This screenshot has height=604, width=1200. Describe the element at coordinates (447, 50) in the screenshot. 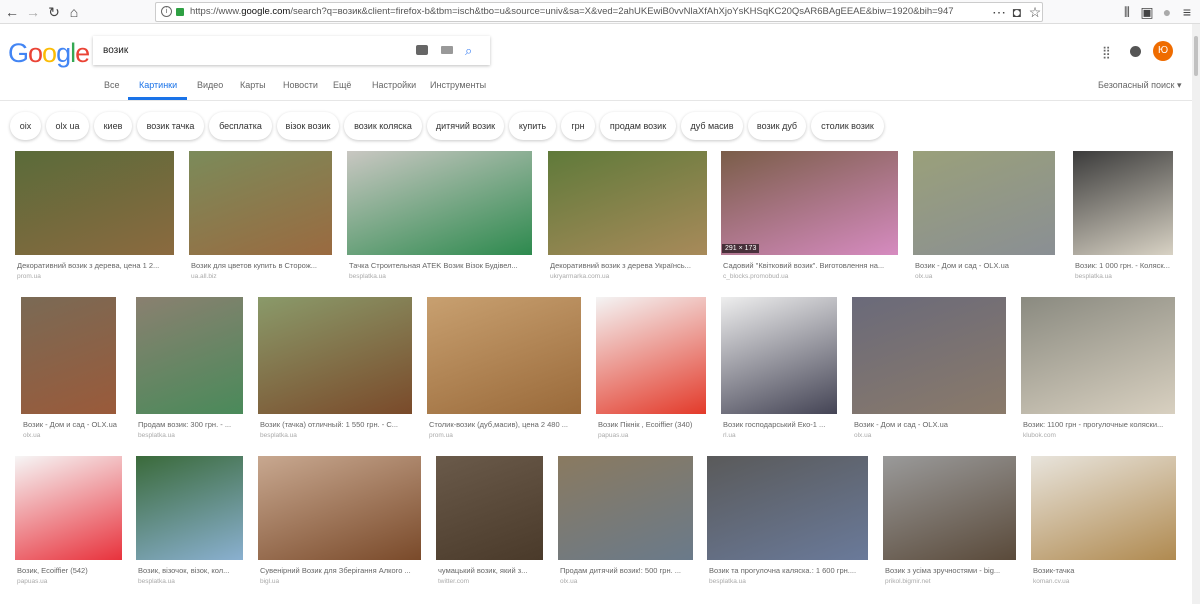

I see `keyboard-icon` at that location.